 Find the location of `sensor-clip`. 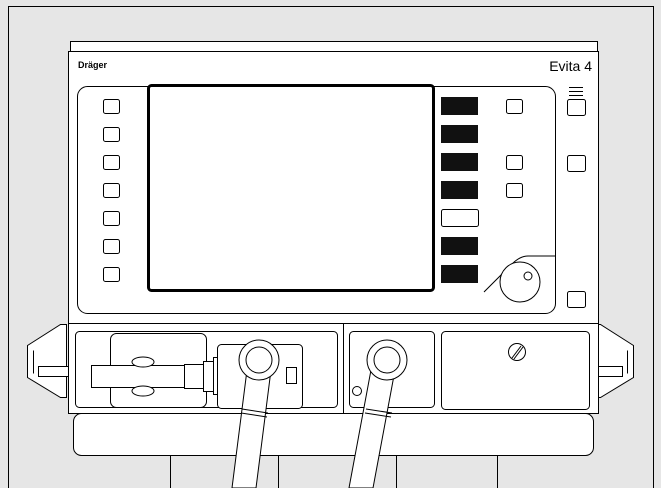

sensor-clip is located at coordinates (291, 375).